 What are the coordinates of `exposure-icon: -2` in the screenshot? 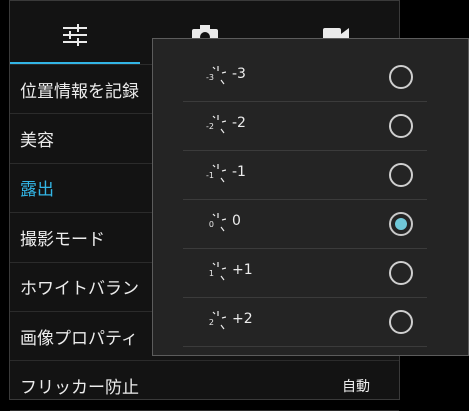 It's located at (213, 126).